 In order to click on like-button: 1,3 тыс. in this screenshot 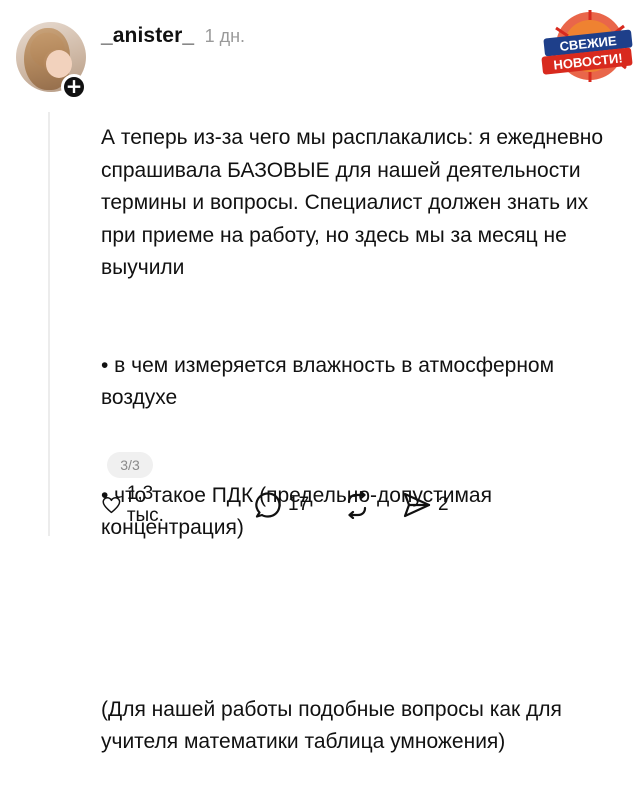, I will do `click(137, 504)`.